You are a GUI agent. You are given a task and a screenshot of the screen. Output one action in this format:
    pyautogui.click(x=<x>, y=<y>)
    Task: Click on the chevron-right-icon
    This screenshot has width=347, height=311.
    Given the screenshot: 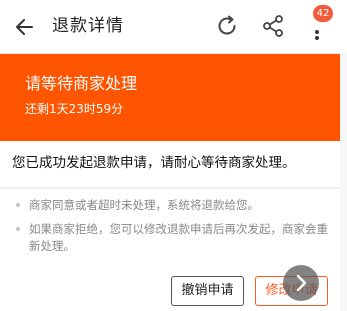 What is the action you would take?
    pyautogui.click(x=301, y=283)
    